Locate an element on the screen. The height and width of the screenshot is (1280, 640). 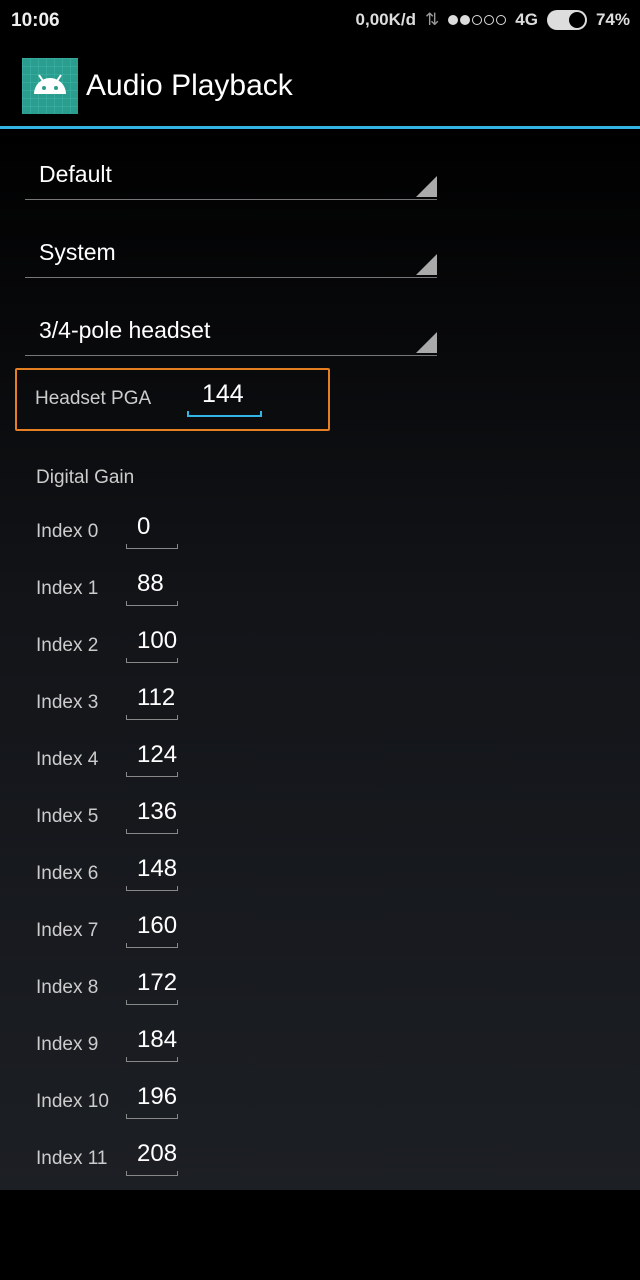
gain-index-input: 160 is located at coordinates (152, 928).